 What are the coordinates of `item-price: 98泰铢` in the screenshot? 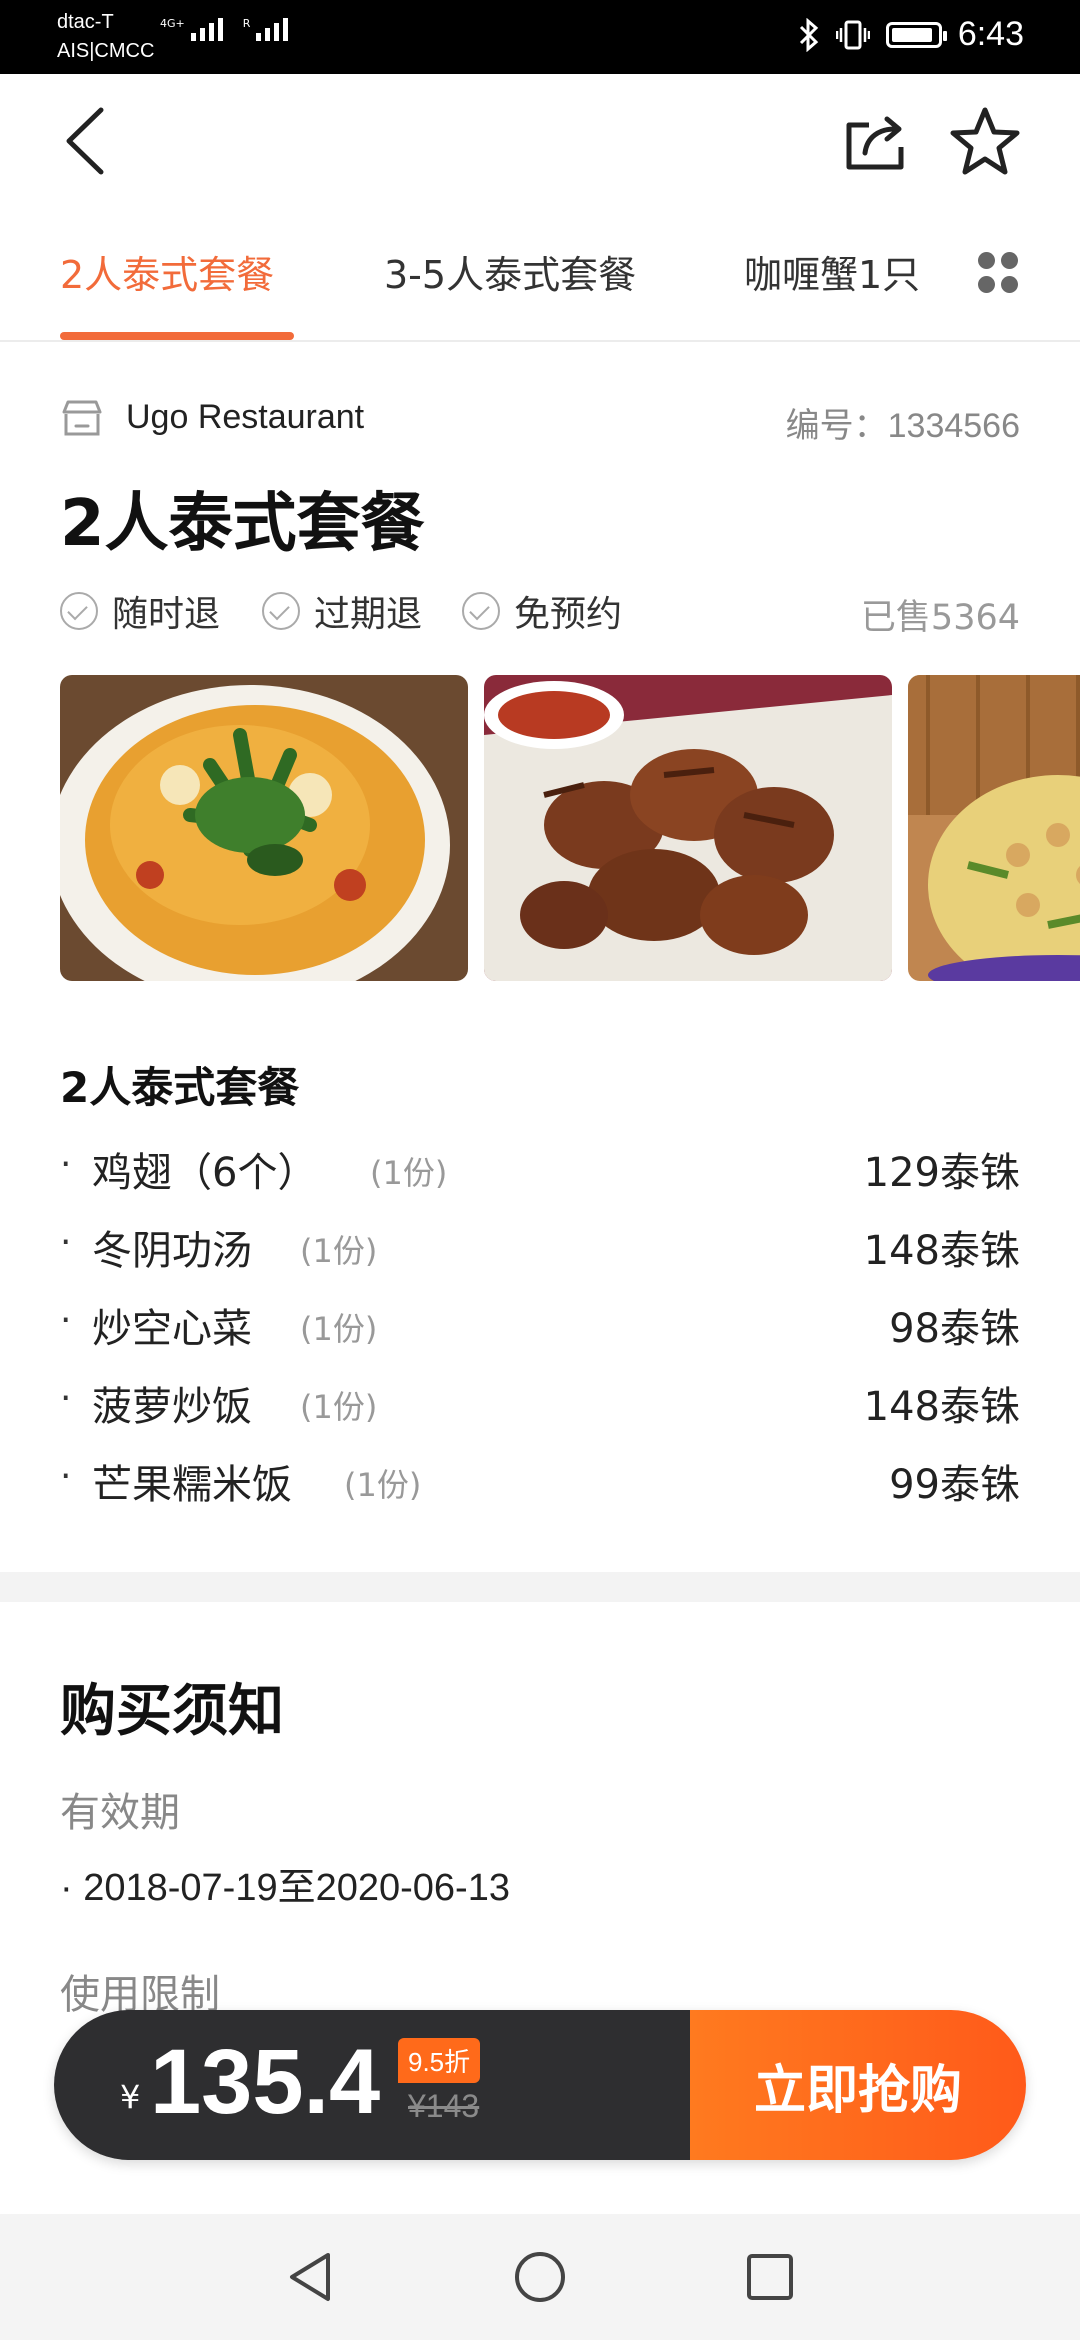 It's located at (954, 1329).